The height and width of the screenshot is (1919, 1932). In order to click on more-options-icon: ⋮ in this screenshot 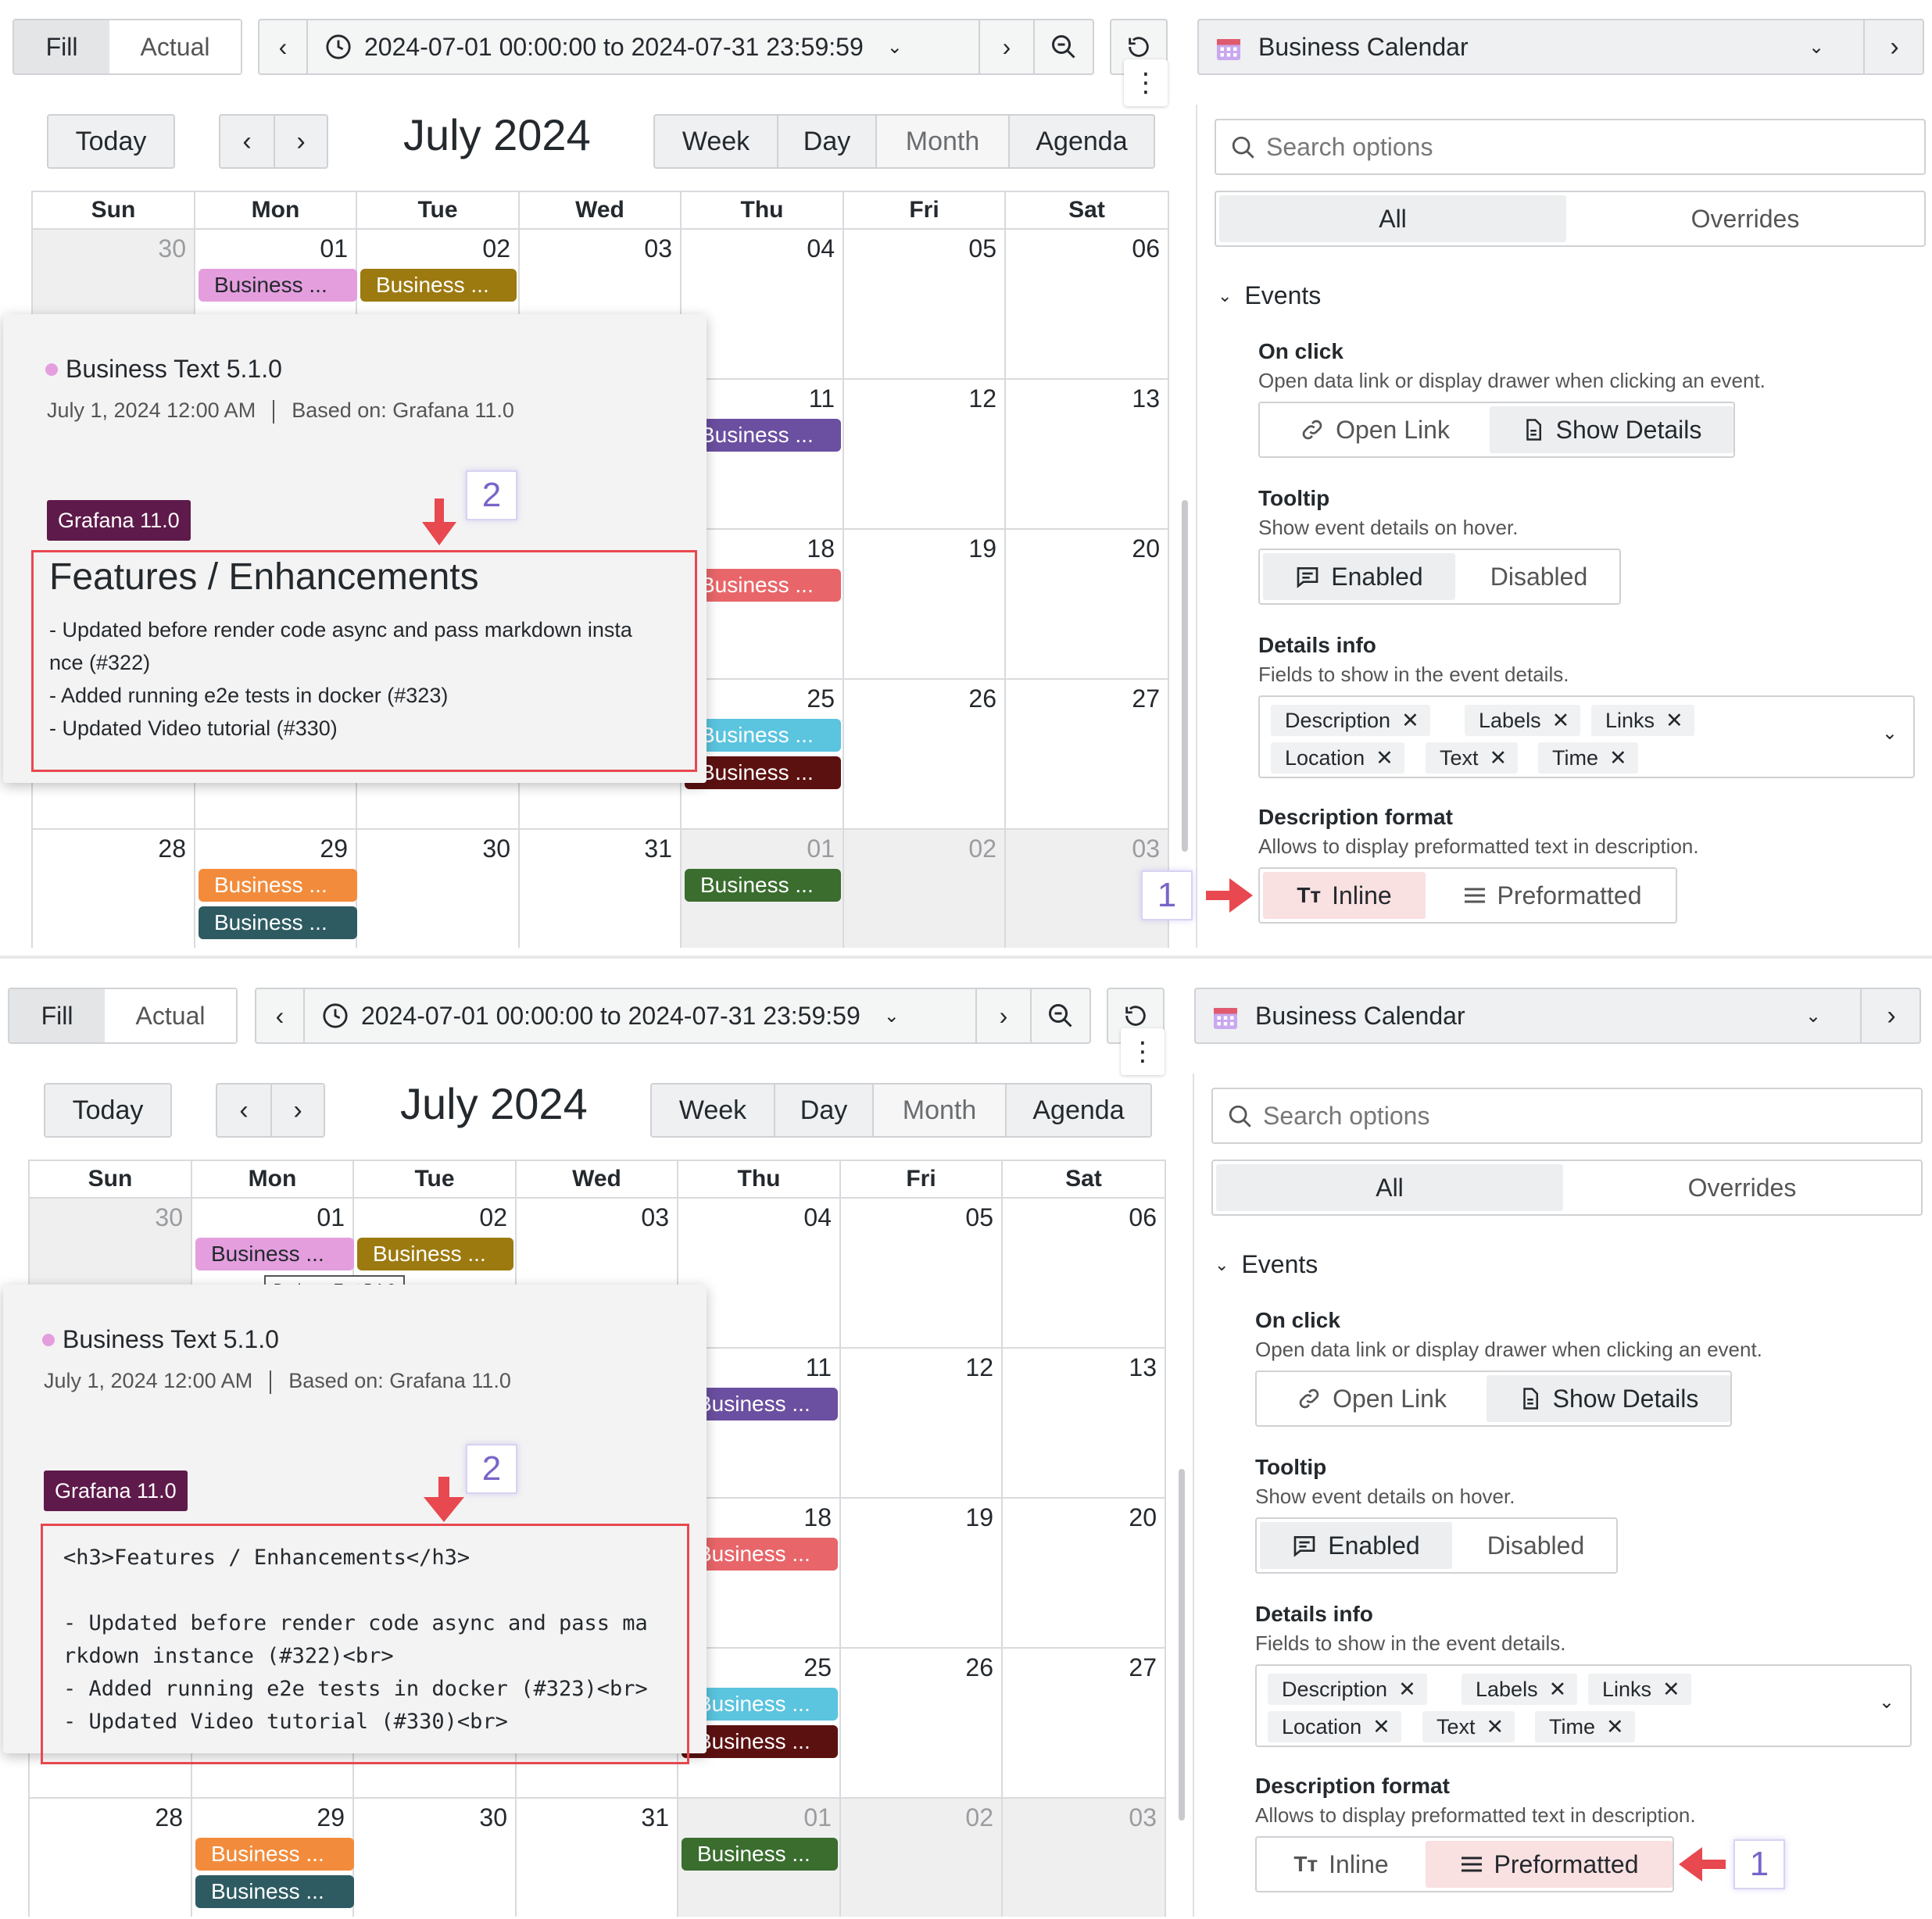, I will do `click(1143, 1051)`.